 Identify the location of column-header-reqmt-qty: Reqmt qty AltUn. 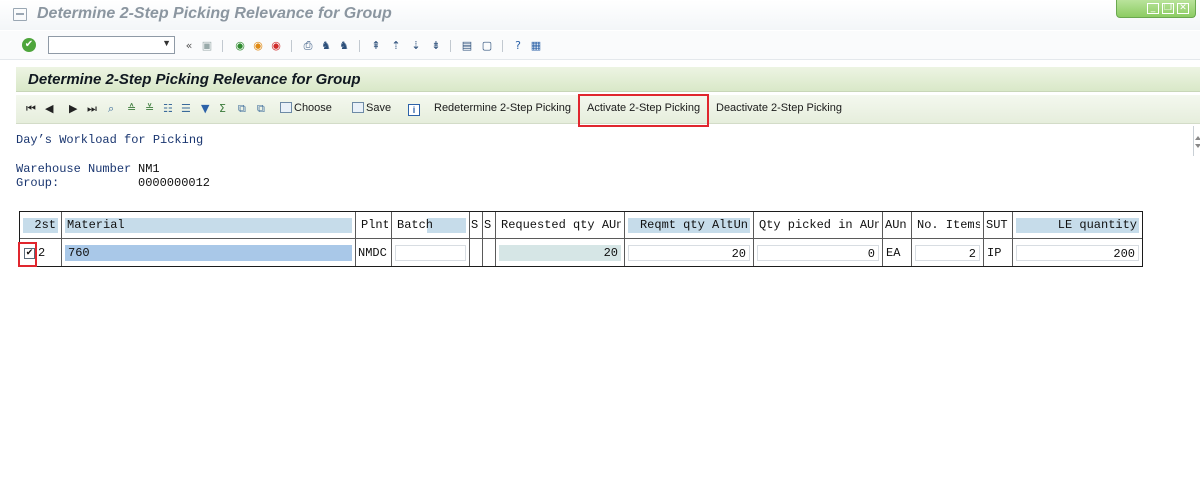
(689, 225).